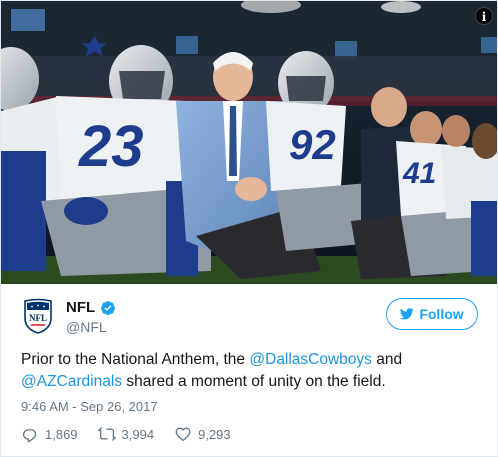 The width and height of the screenshot is (498, 457). Describe the element at coordinates (310, 359) in the screenshot. I see `mention-dallascowboys: @DallasCowboys` at that location.